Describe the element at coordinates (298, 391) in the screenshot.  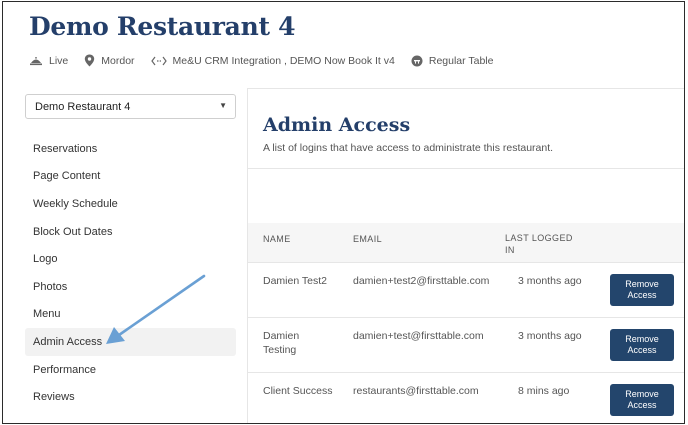
I see `admin-name: Client Success` at that location.